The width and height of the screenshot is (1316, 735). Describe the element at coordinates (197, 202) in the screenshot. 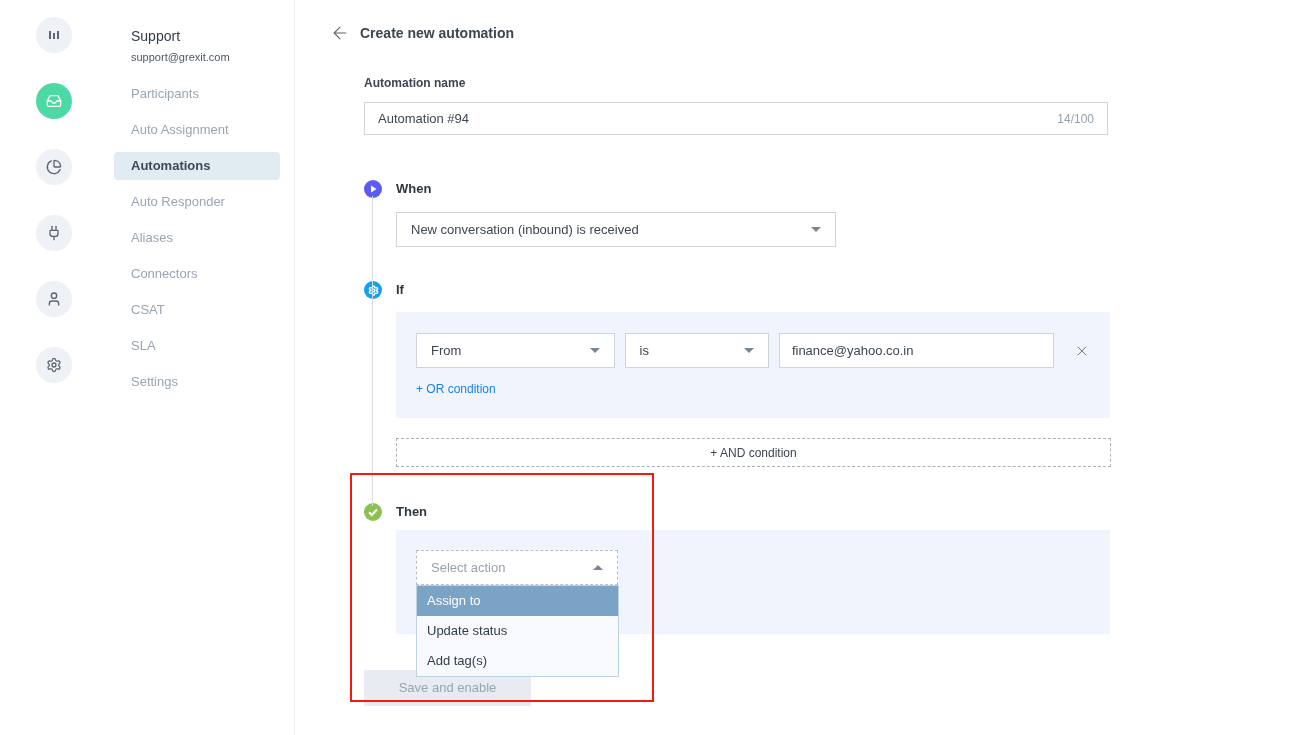

I see `nav-item: Auto Responder` at that location.